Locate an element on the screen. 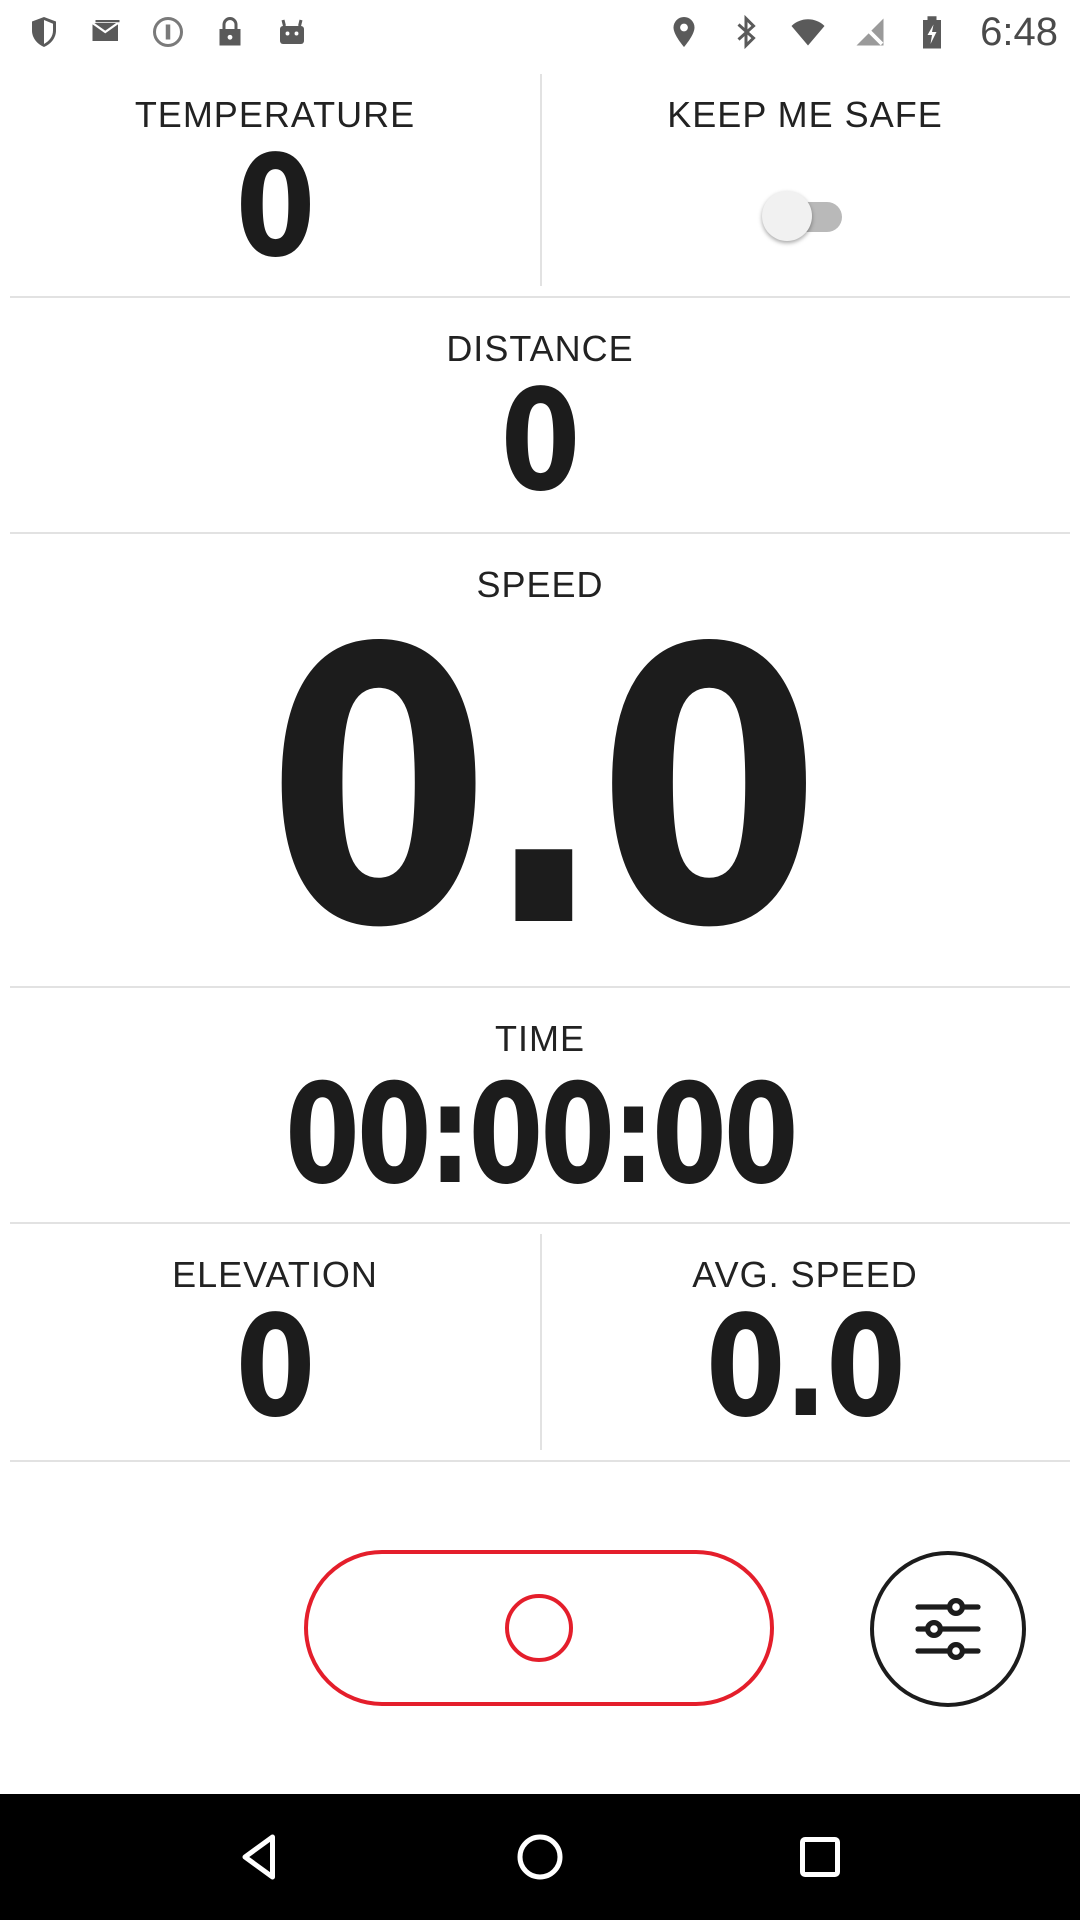 The image size is (1080, 1920). keep-me-safe-cell: KEEP ME SAFE is located at coordinates (805, 180).